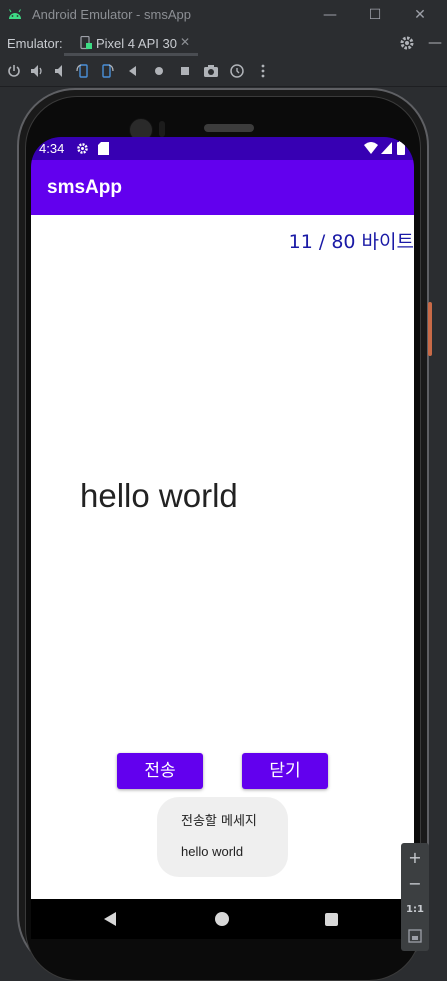  What do you see at coordinates (160, 771) in the screenshot?
I see `send-button: 전송` at bounding box center [160, 771].